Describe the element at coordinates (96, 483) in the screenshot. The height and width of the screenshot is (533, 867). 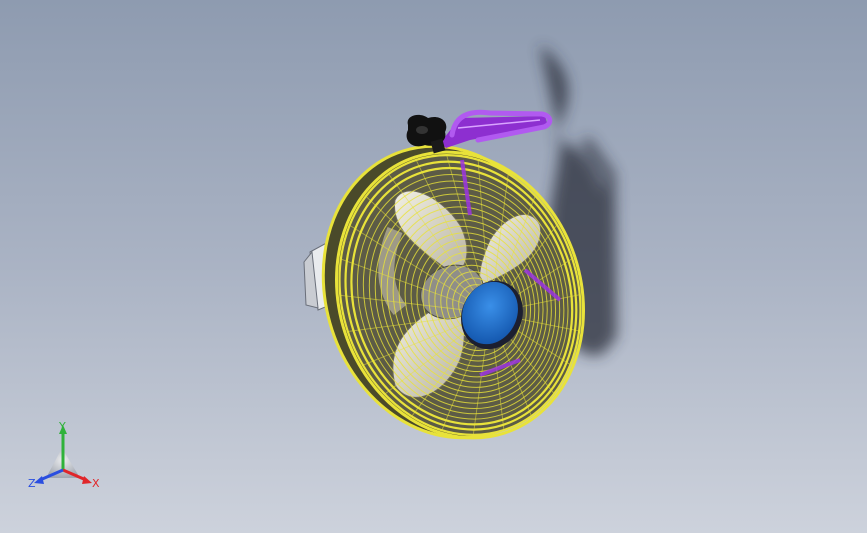
I see `x-axis-label: X` at that location.